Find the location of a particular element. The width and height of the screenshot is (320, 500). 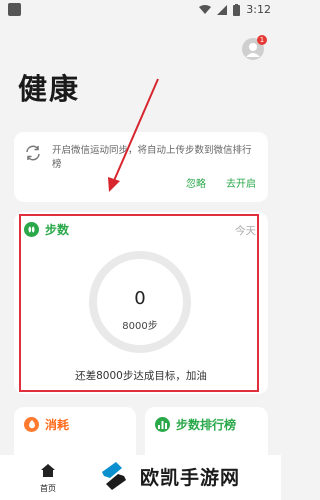

home-icon is located at coordinates (48, 470).